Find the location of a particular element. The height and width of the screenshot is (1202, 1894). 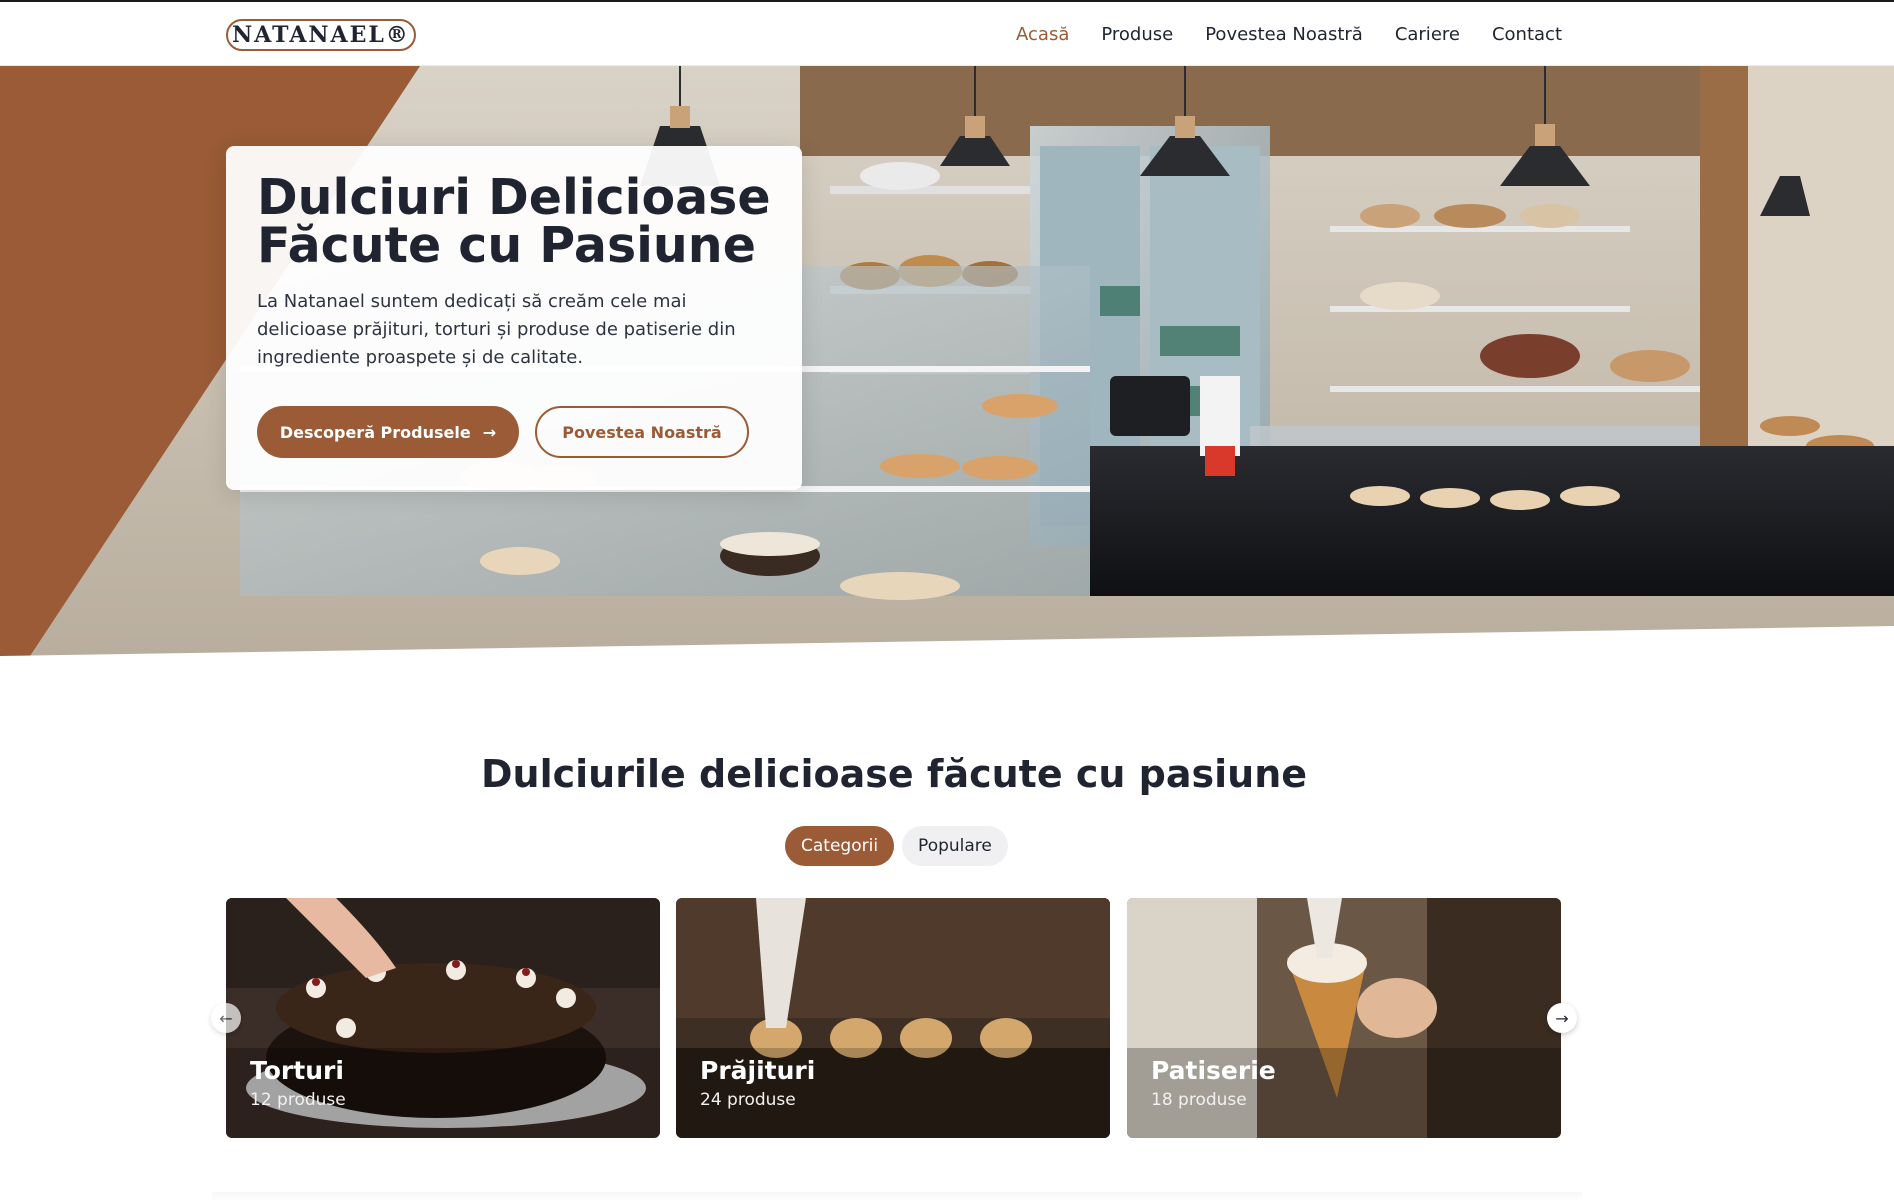

card-title: Patiserie is located at coordinates (1213, 1070).